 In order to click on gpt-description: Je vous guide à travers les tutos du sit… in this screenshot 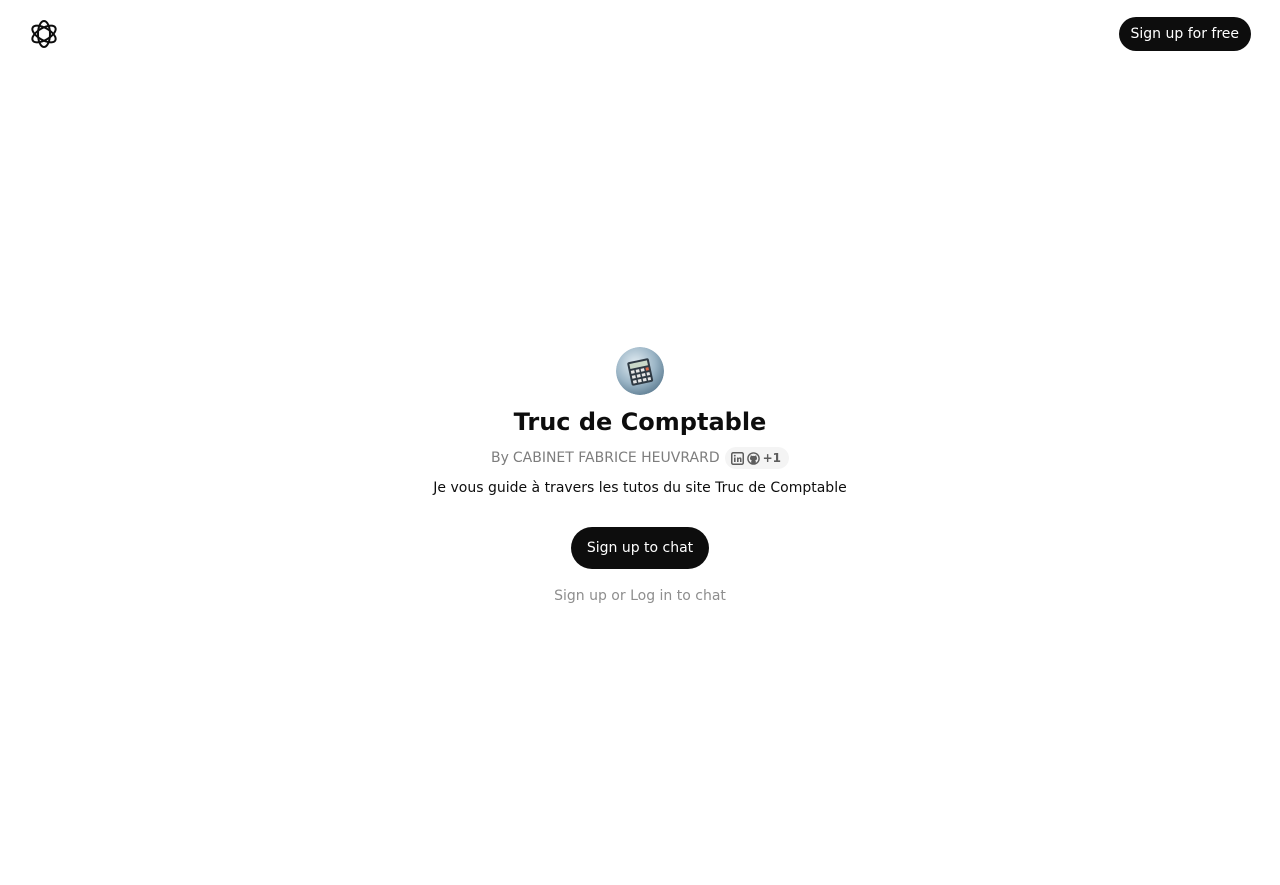, I will do `click(640, 488)`.